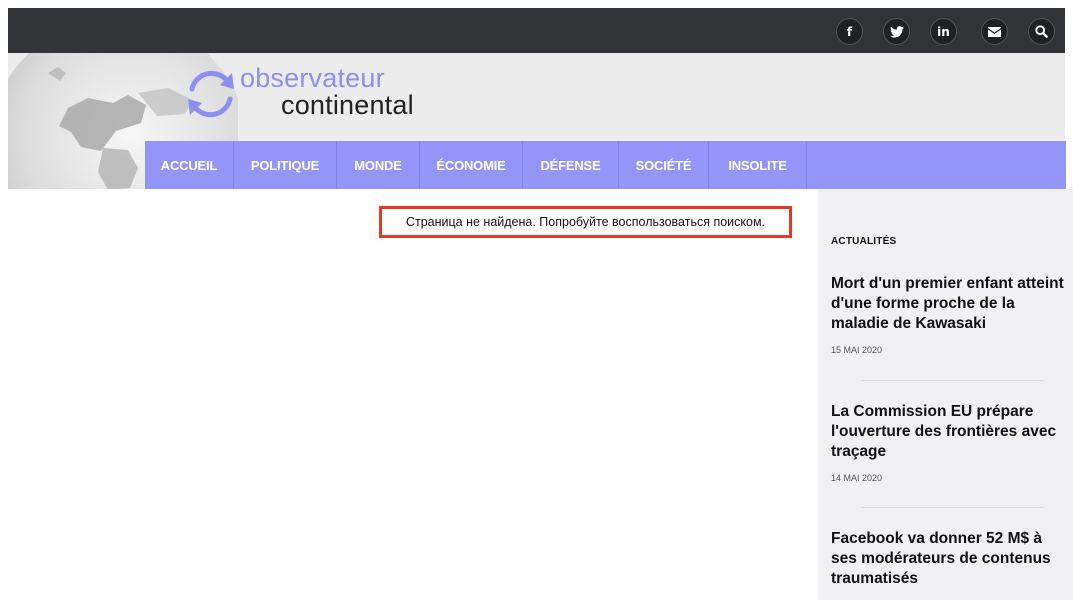  I want to click on sidebar-heading: ACTUALITÉS, so click(864, 241).